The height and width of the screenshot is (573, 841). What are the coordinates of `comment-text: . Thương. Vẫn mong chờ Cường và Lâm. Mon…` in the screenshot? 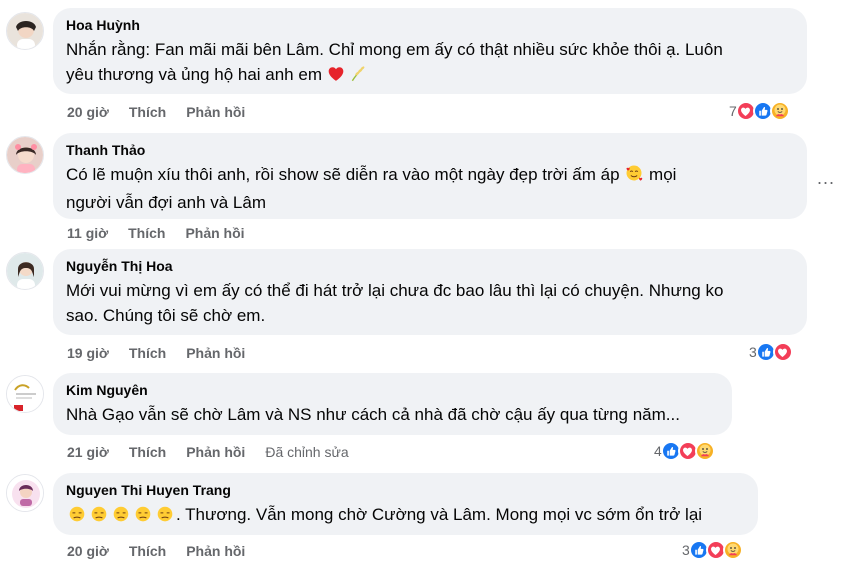 It's located at (405, 516).